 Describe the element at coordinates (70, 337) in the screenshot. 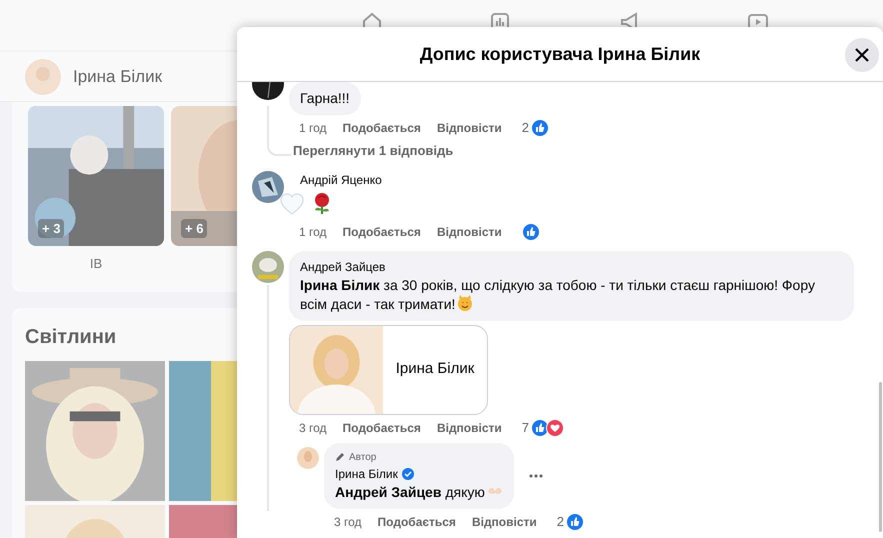

I see `section-title: Світлини` at that location.